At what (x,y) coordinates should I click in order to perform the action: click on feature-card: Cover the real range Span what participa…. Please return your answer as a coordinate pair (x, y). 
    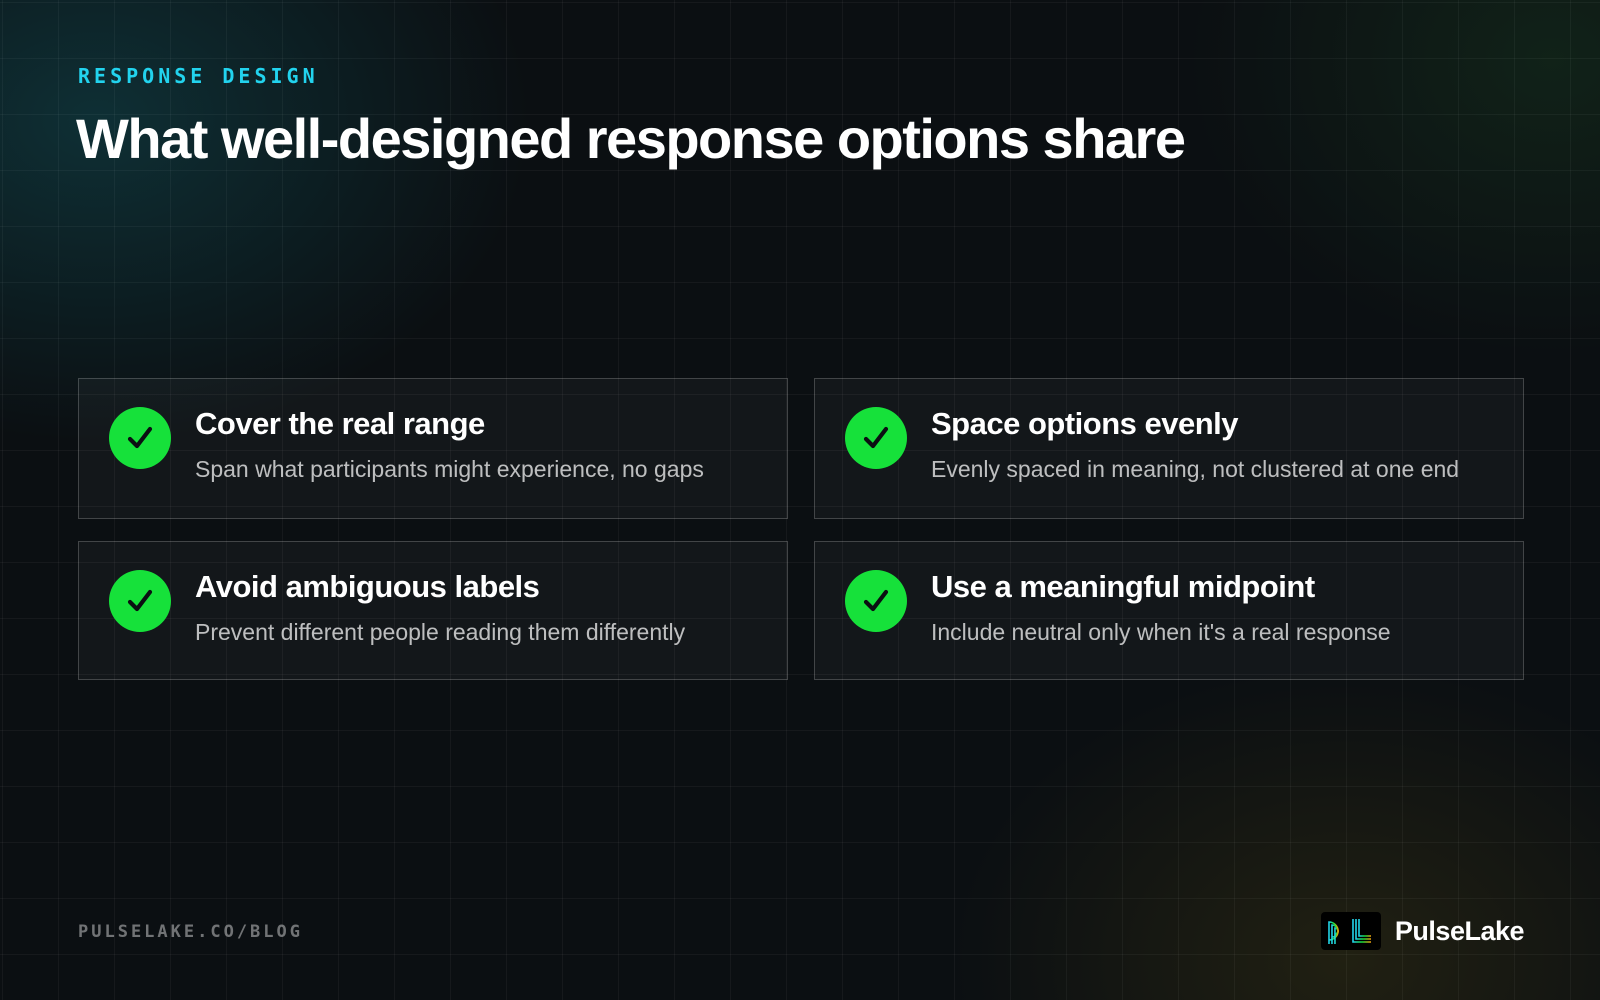
    Looking at the image, I should click on (433, 448).